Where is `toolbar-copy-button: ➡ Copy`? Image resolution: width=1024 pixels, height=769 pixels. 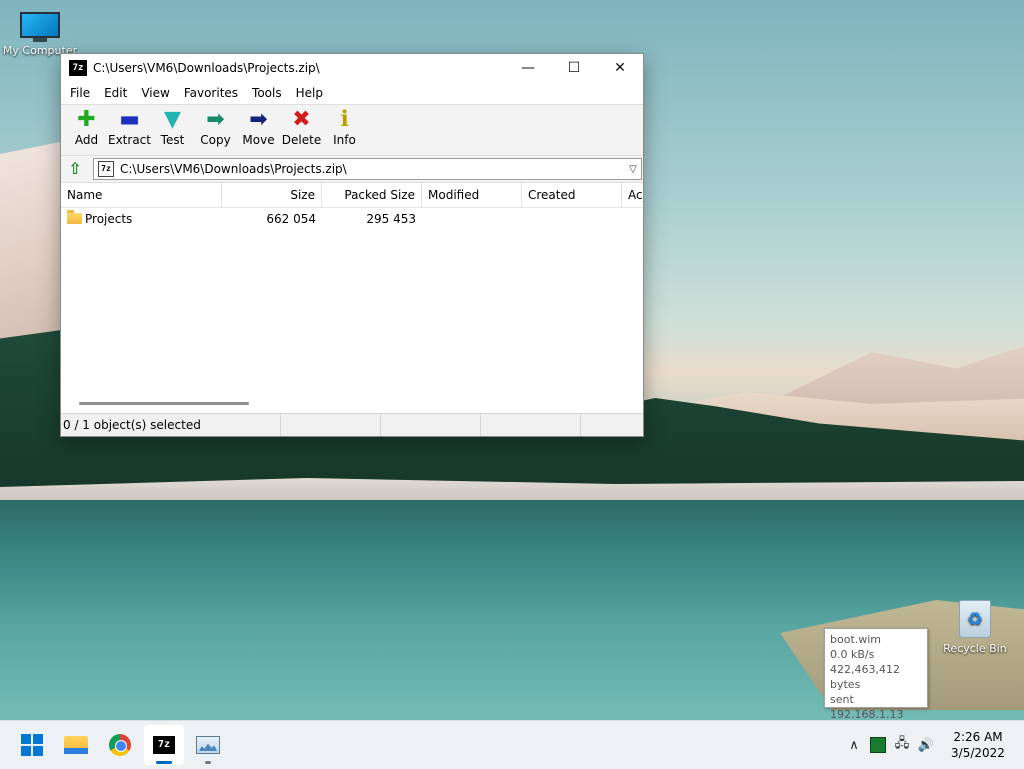 toolbar-copy-button: ➡ Copy is located at coordinates (215, 130).